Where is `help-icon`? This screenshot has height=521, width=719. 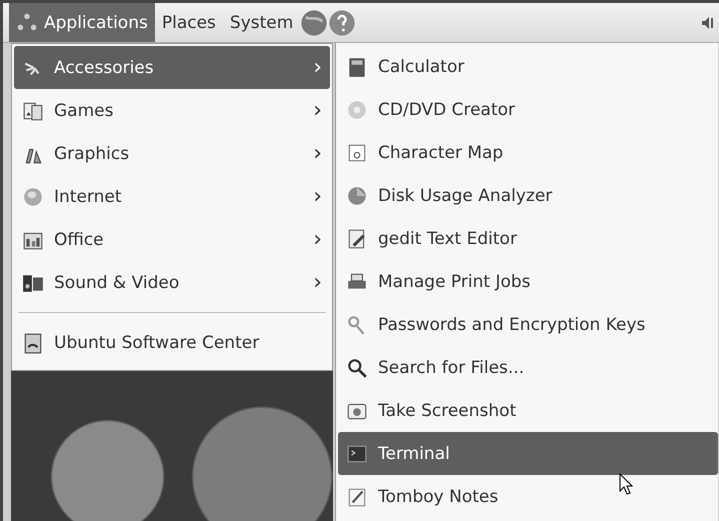 help-icon is located at coordinates (342, 22).